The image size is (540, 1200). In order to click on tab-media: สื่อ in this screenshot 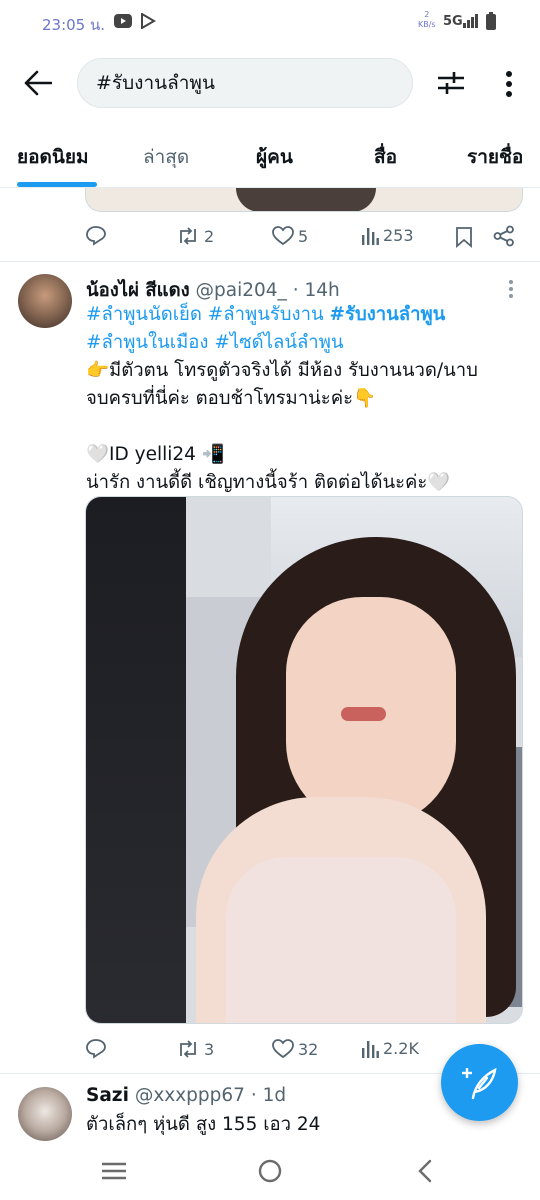, I will do `click(385, 157)`.